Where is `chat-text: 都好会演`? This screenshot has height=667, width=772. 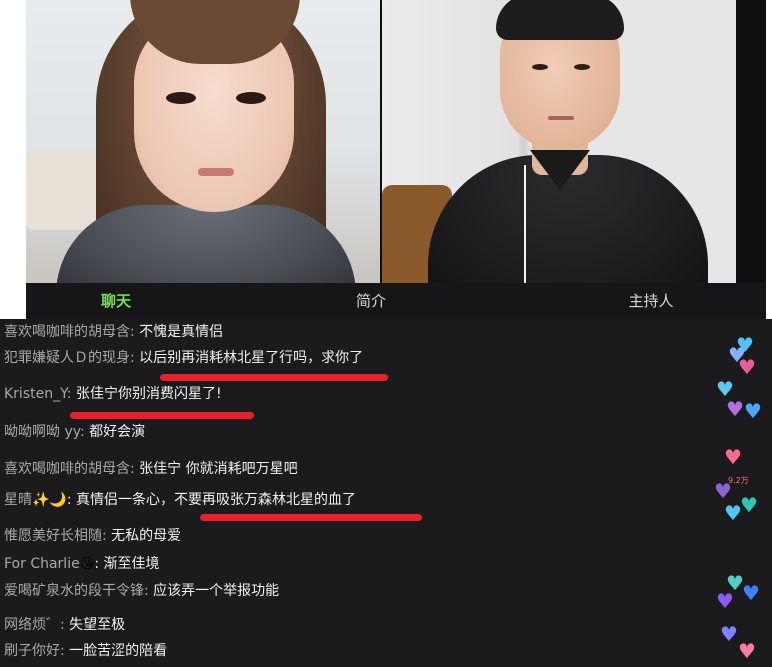 chat-text: 都好会演 is located at coordinates (117, 432).